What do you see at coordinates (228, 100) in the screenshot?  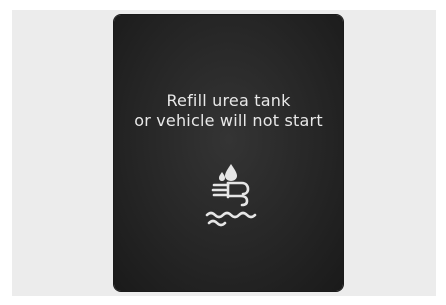 I see `warning-message-line-1: Refill urea tank` at bounding box center [228, 100].